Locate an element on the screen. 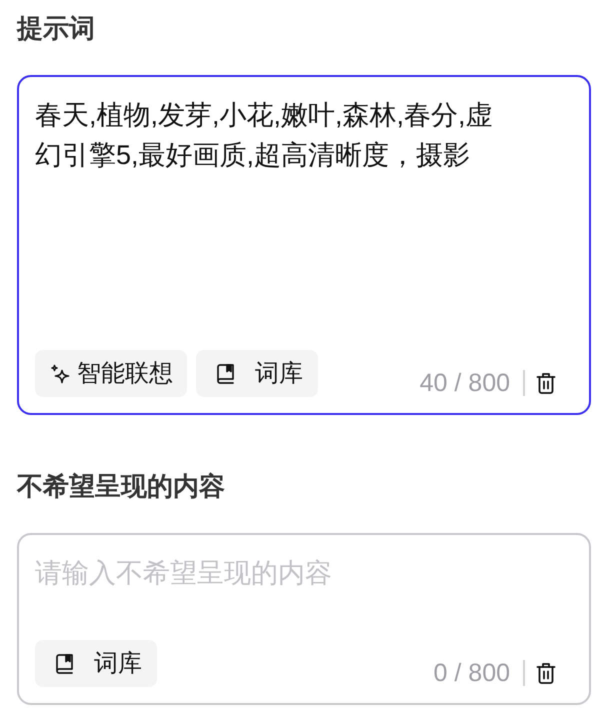 The width and height of the screenshot is (610, 716). character-counter: 0 / 800 is located at coordinates (472, 673).